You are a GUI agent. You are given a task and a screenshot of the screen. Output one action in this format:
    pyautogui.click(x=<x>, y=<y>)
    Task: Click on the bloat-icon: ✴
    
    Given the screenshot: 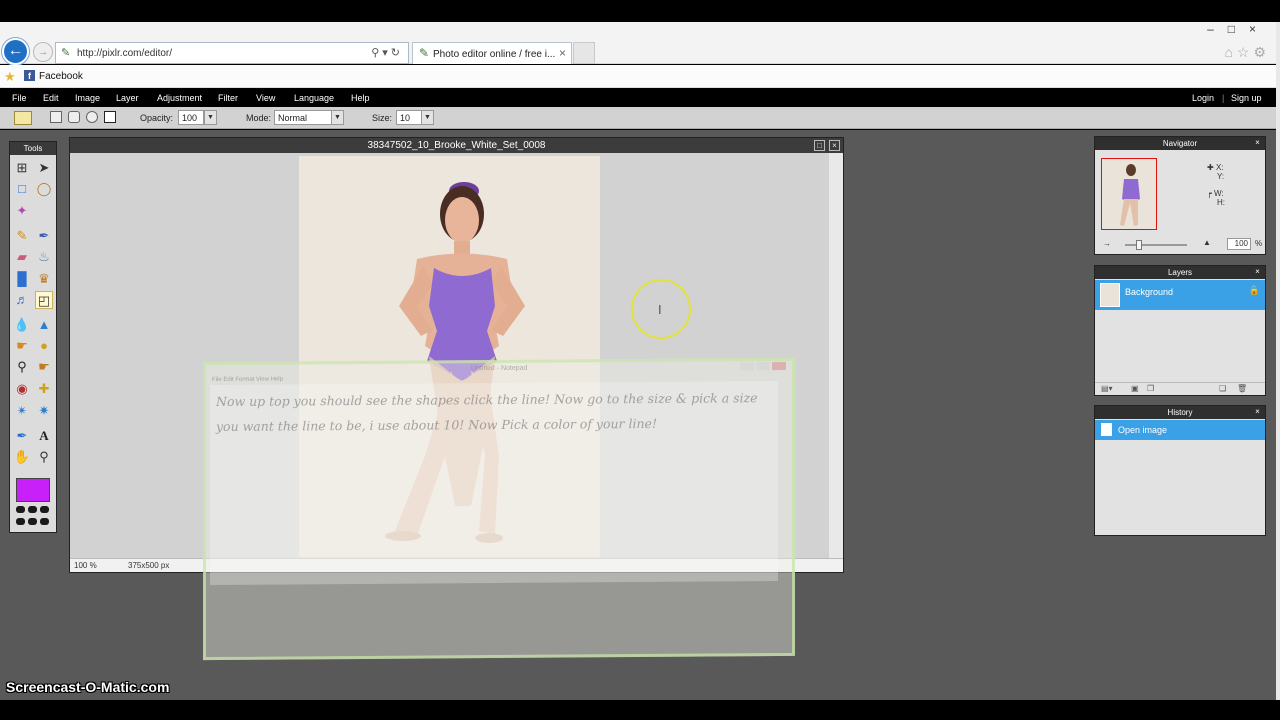 What is the action you would take?
    pyautogui.click(x=22, y=411)
    